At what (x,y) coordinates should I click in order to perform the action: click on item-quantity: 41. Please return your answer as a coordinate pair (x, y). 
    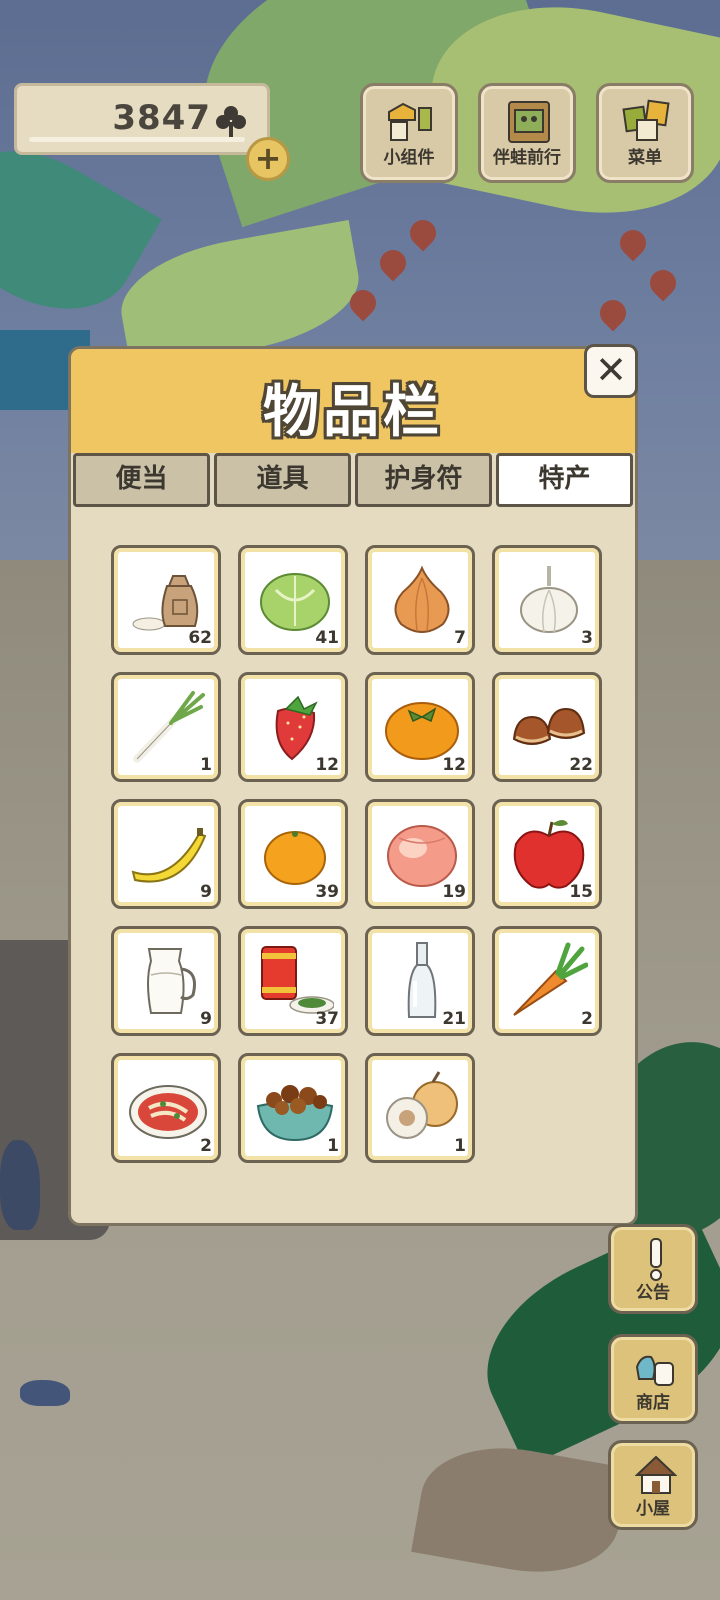
    Looking at the image, I should click on (327, 638).